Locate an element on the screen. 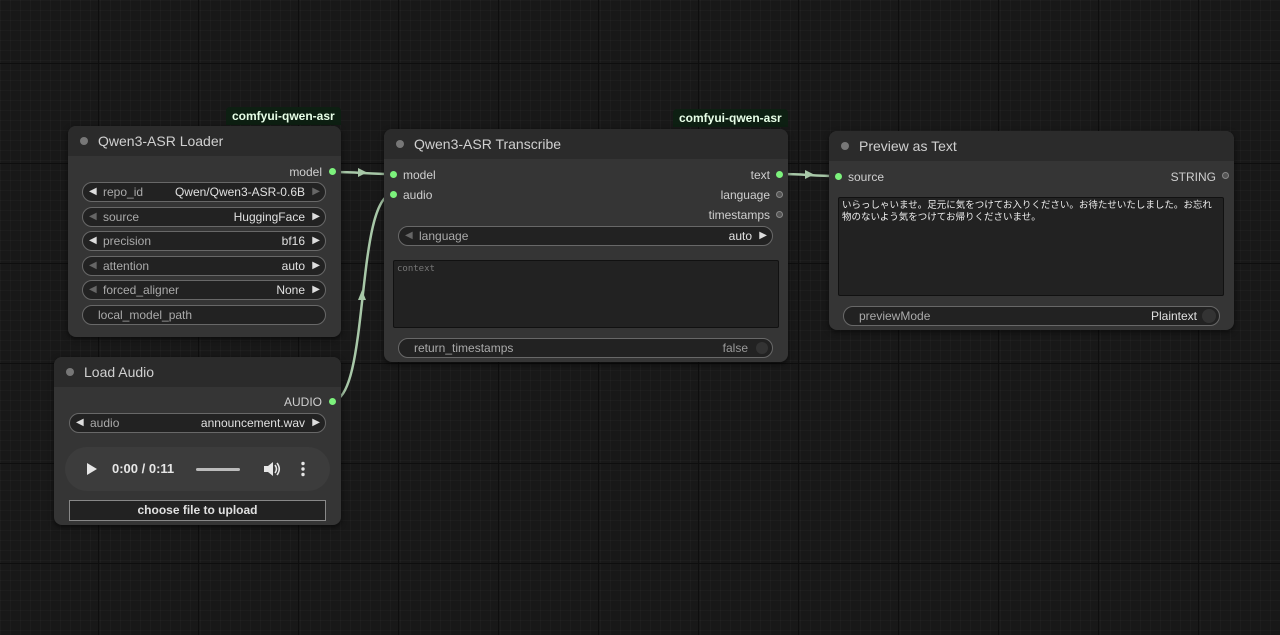  output-text-pin is located at coordinates (779, 174).